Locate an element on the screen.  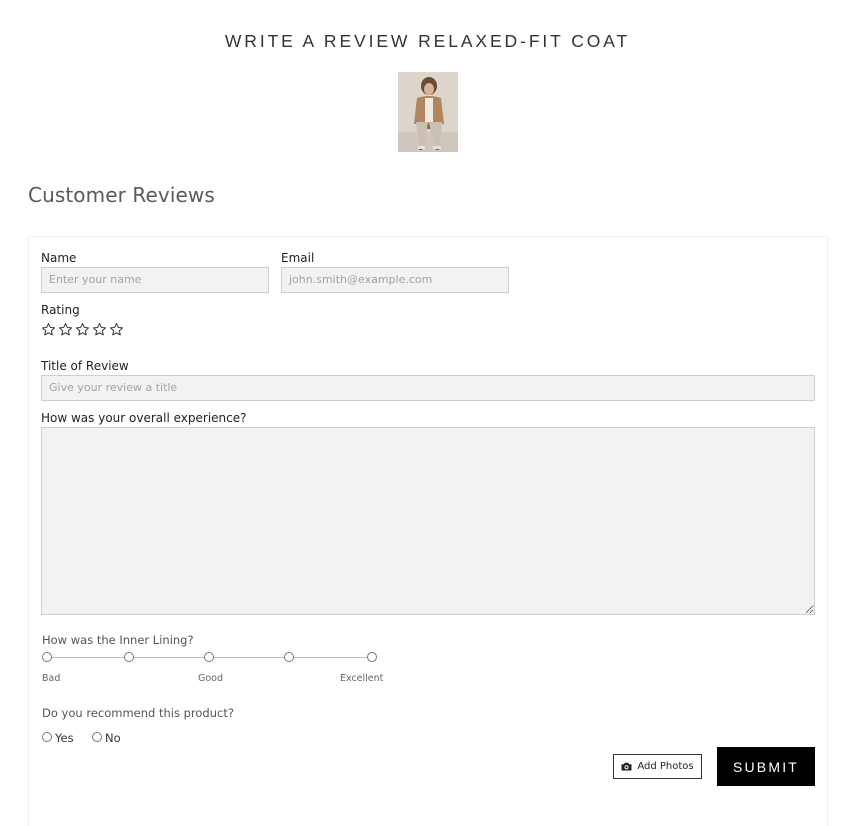
scale-label-low: Bad is located at coordinates (51, 678).